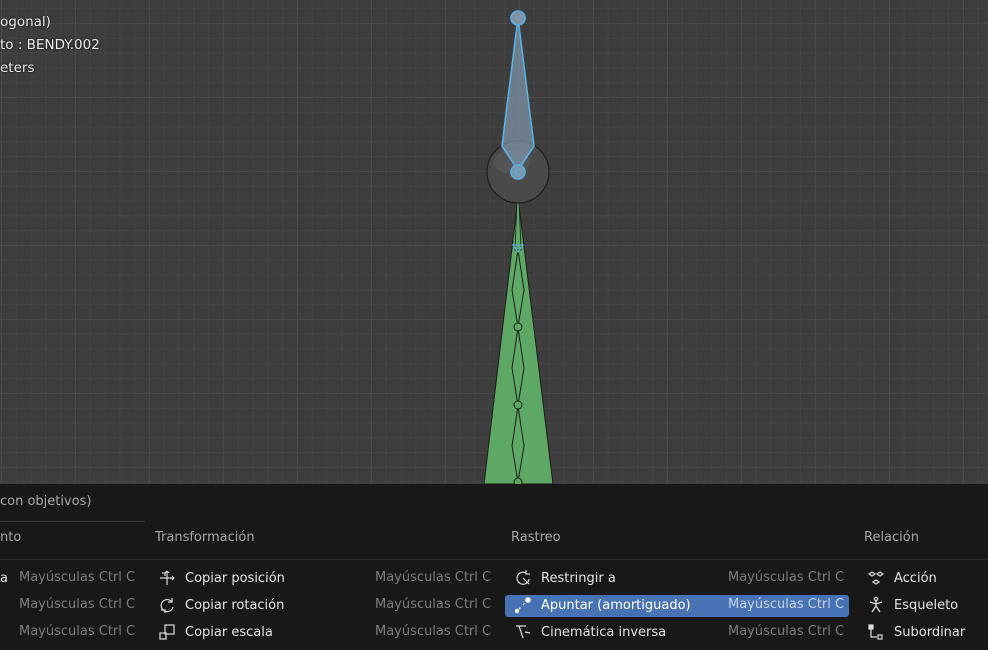 The image size is (988, 650). What do you see at coordinates (876, 605) in the screenshot?
I see `armature-icon` at bounding box center [876, 605].